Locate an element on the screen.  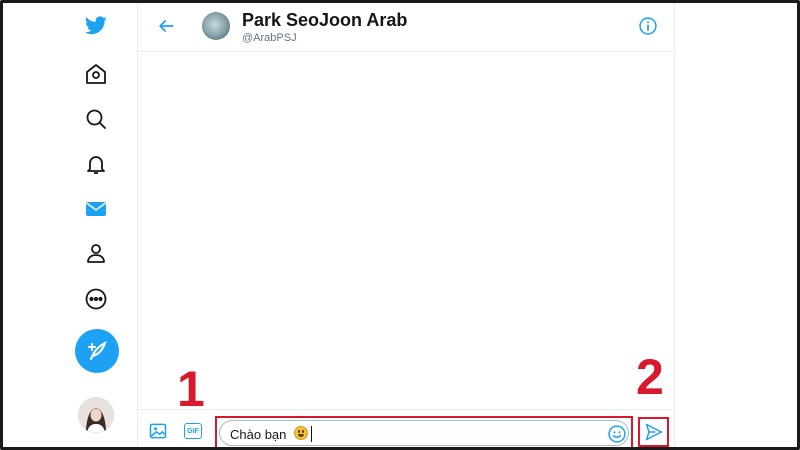
info-icon is located at coordinates (648, 26).